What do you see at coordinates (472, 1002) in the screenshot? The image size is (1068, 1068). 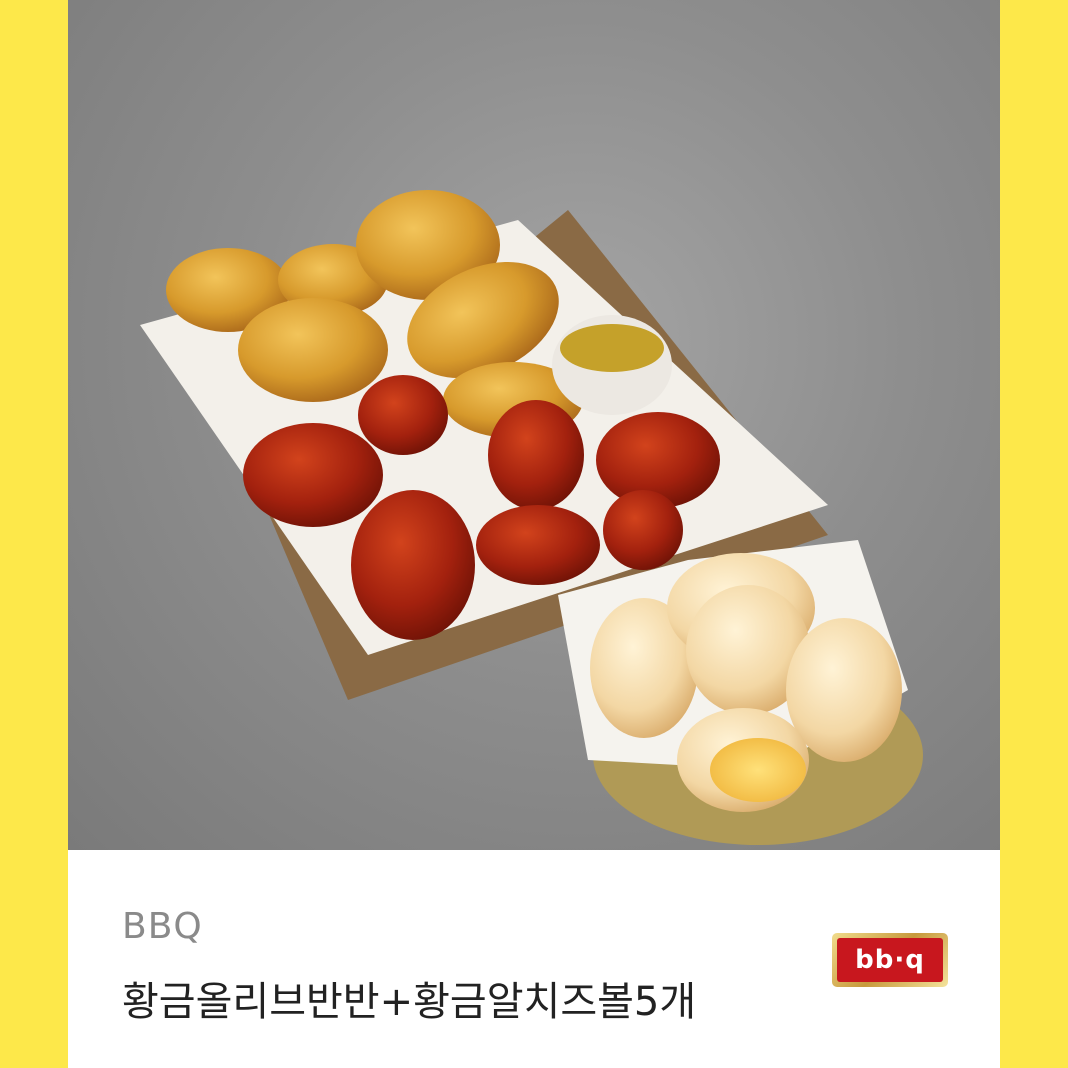 I see `product-title: 황금올리브반반+황금알치즈볼5개` at bounding box center [472, 1002].